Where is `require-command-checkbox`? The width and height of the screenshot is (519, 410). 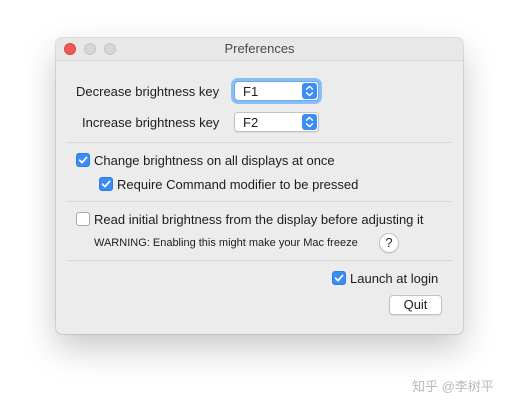
require-command-checkbox is located at coordinates (106, 184).